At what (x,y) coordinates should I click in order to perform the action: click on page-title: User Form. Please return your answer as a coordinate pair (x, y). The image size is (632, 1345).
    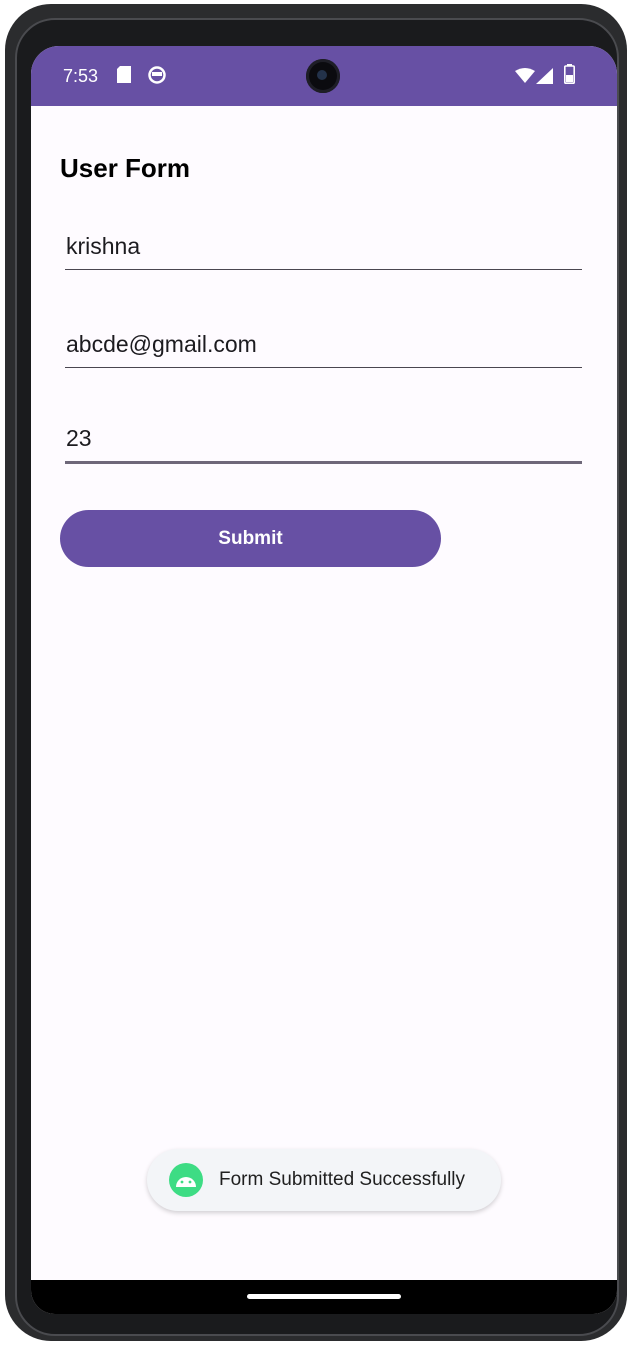
    Looking at the image, I should click on (125, 168).